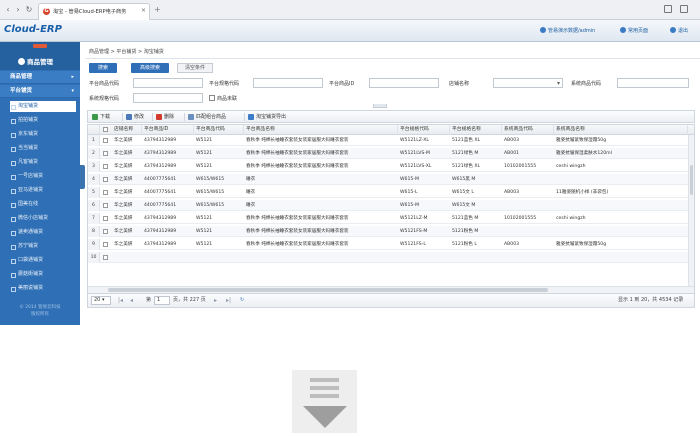 The image size is (700, 437). What do you see at coordinates (43, 190) in the screenshot?
I see `sidebar-item: 亚马逊铺货` at bounding box center [43, 190].